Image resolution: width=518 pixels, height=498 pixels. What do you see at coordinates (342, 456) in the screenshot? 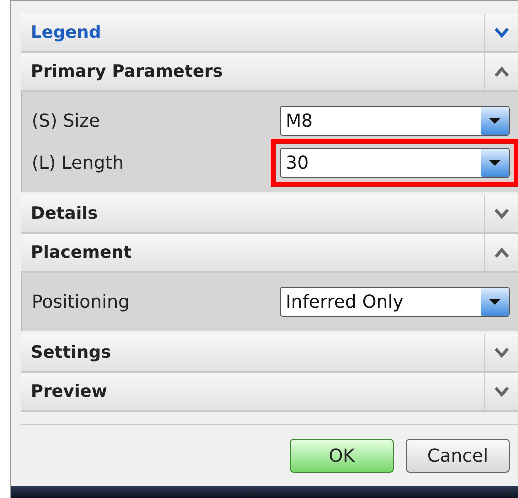
I see `ok-button: OK` at bounding box center [342, 456].